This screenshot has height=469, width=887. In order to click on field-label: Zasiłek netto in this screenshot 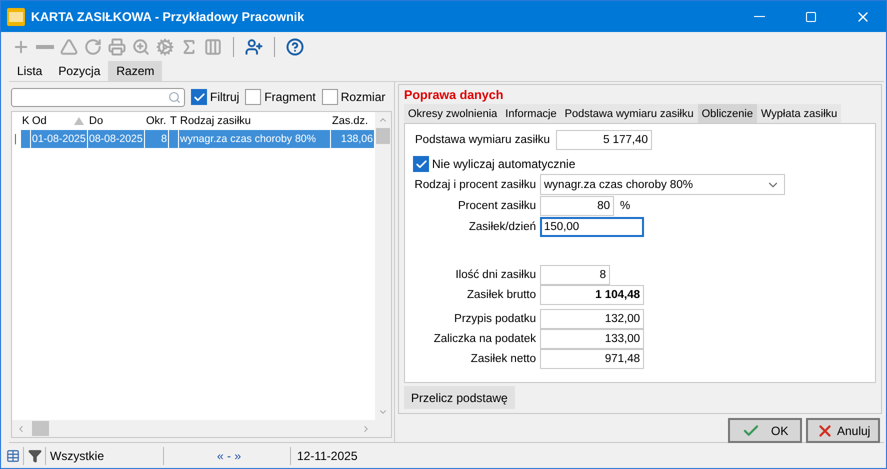, I will do `click(503, 359)`.